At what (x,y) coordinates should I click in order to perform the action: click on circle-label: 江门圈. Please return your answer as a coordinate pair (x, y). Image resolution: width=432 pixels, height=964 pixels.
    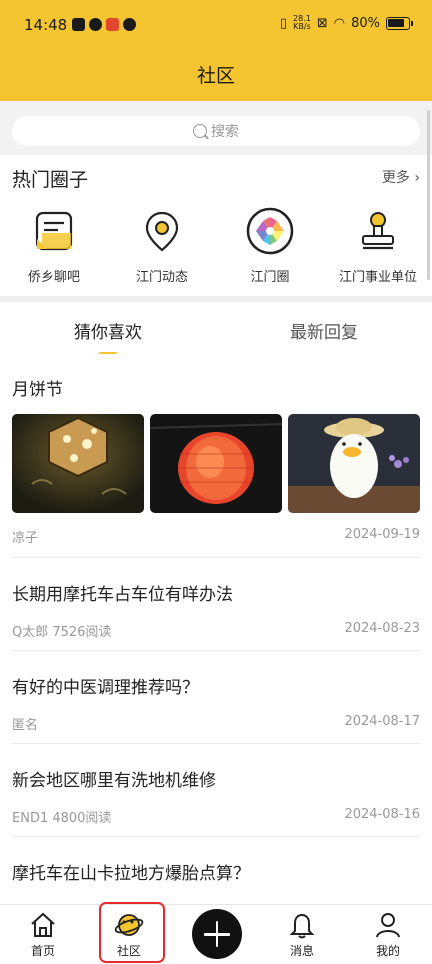
    Looking at the image, I should click on (270, 277).